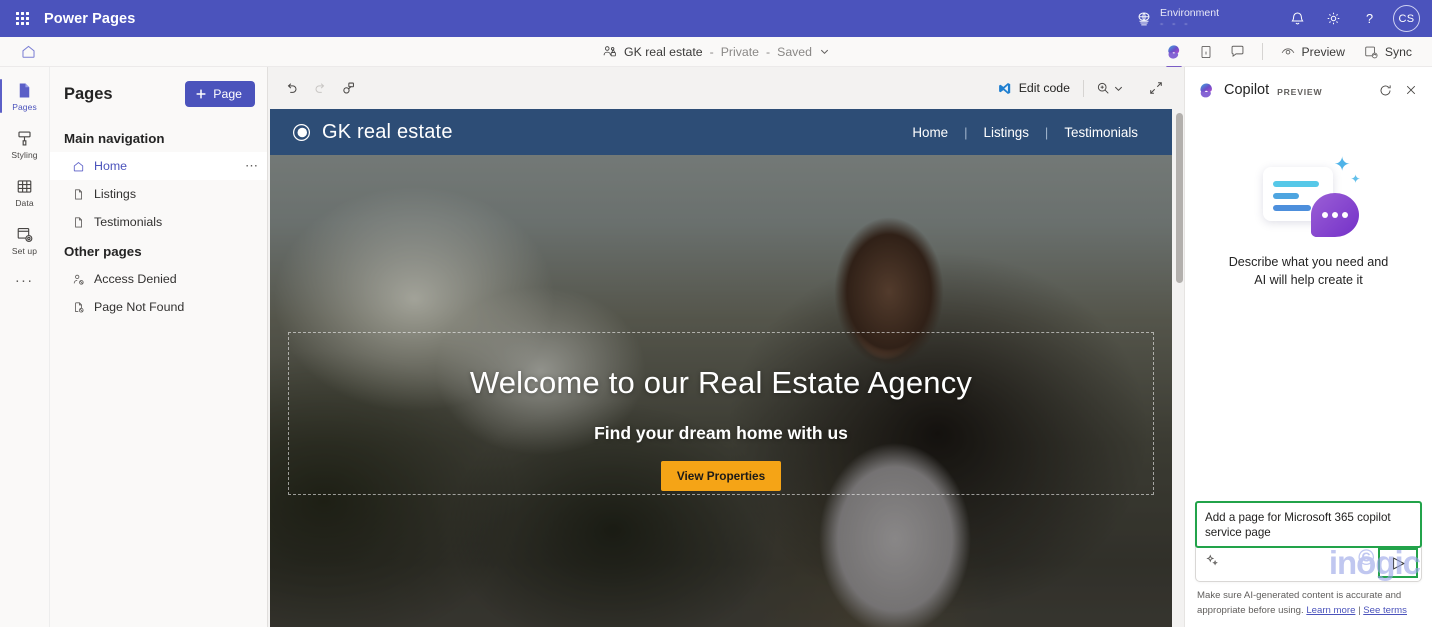 This screenshot has width=1432, height=627. What do you see at coordinates (25, 234) in the screenshot?
I see `setup-icon` at bounding box center [25, 234].